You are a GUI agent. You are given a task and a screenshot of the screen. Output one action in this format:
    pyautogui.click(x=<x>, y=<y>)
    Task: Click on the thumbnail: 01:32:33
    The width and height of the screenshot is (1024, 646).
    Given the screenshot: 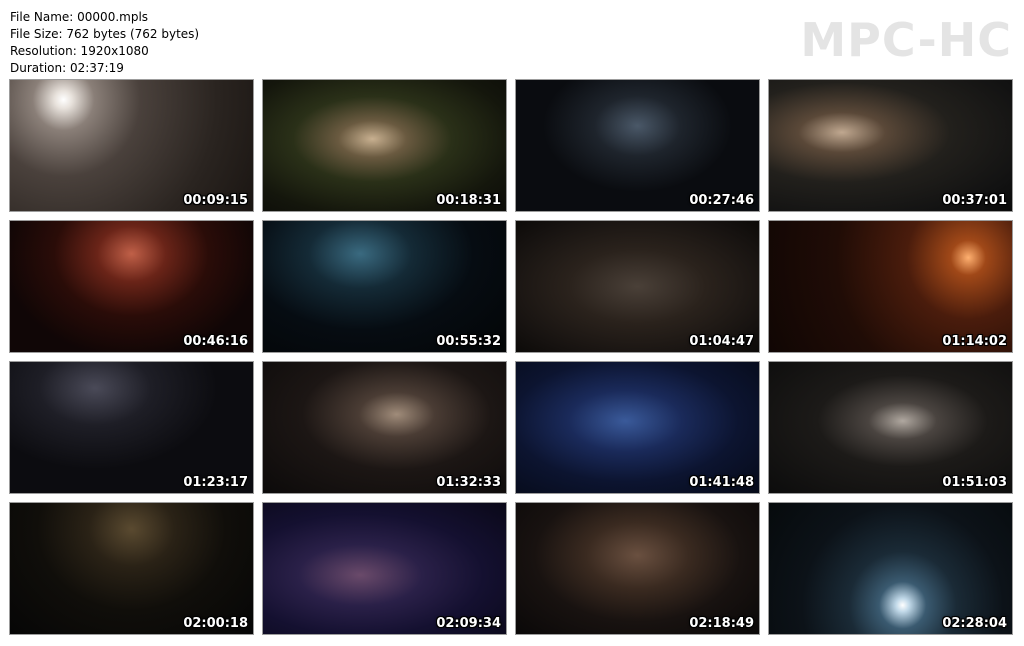 What is the action you would take?
    pyautogui.click(x=384, y=427)
    